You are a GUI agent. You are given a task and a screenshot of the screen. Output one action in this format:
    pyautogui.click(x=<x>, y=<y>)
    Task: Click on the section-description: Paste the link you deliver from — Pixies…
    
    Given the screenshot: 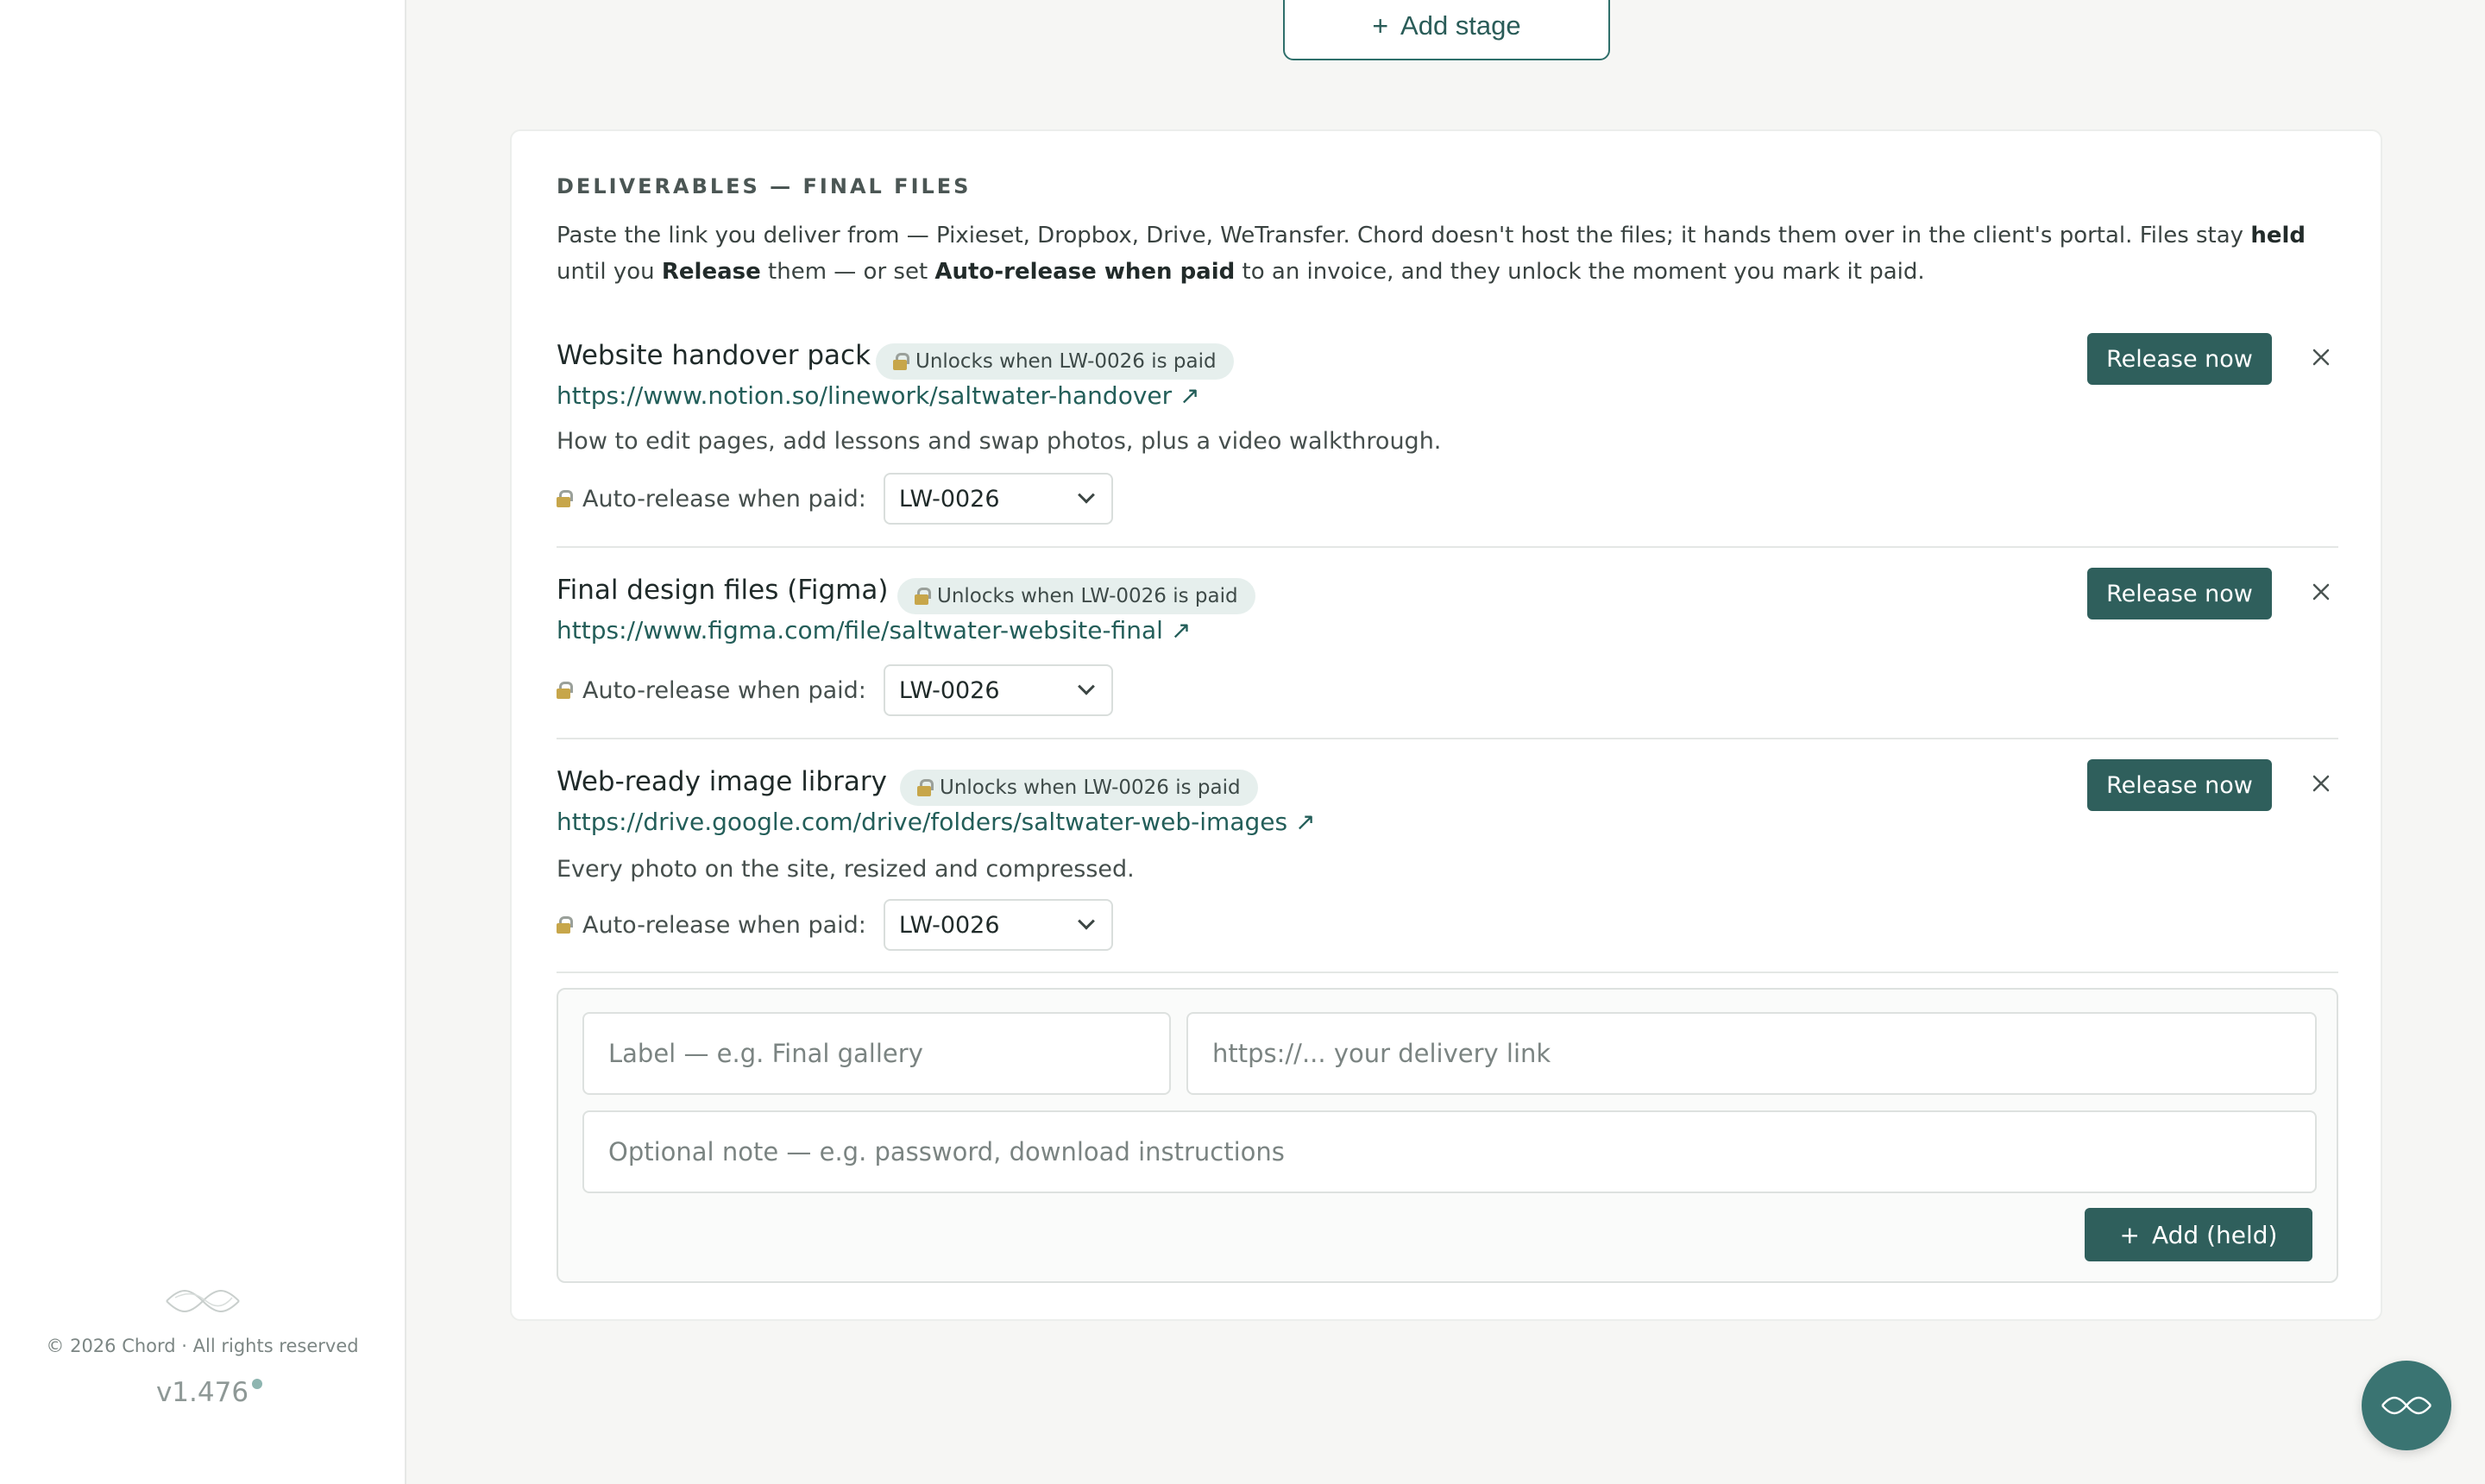 What is the action you would take?
    pyautogui.click(x=1454, y=253)
    